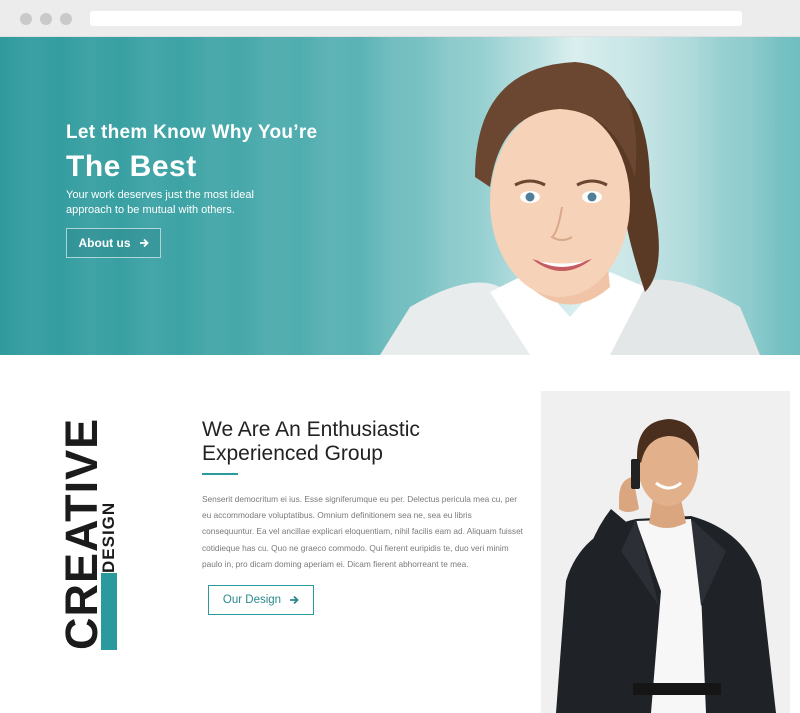 The width and height of the screenshot is (800, 713). I want to click on about-us-label: About us, so click(104, 243).